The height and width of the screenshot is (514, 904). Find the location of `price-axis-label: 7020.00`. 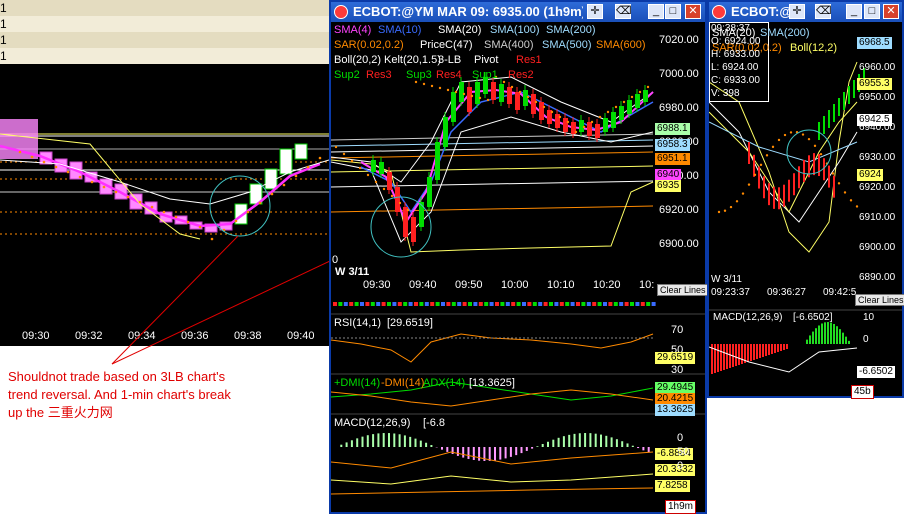

price-axis-label: 7020.00 is located at coordinates (679, 40).